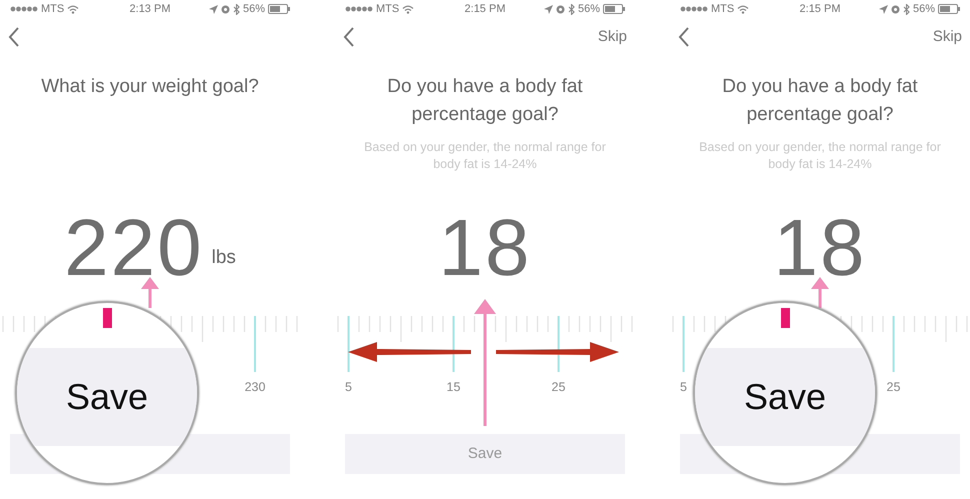 The image size is (970, 499). Describe the element at coordinates (150, 9) in the screenshot. I see `status-time: 2:13 PM` at that location.